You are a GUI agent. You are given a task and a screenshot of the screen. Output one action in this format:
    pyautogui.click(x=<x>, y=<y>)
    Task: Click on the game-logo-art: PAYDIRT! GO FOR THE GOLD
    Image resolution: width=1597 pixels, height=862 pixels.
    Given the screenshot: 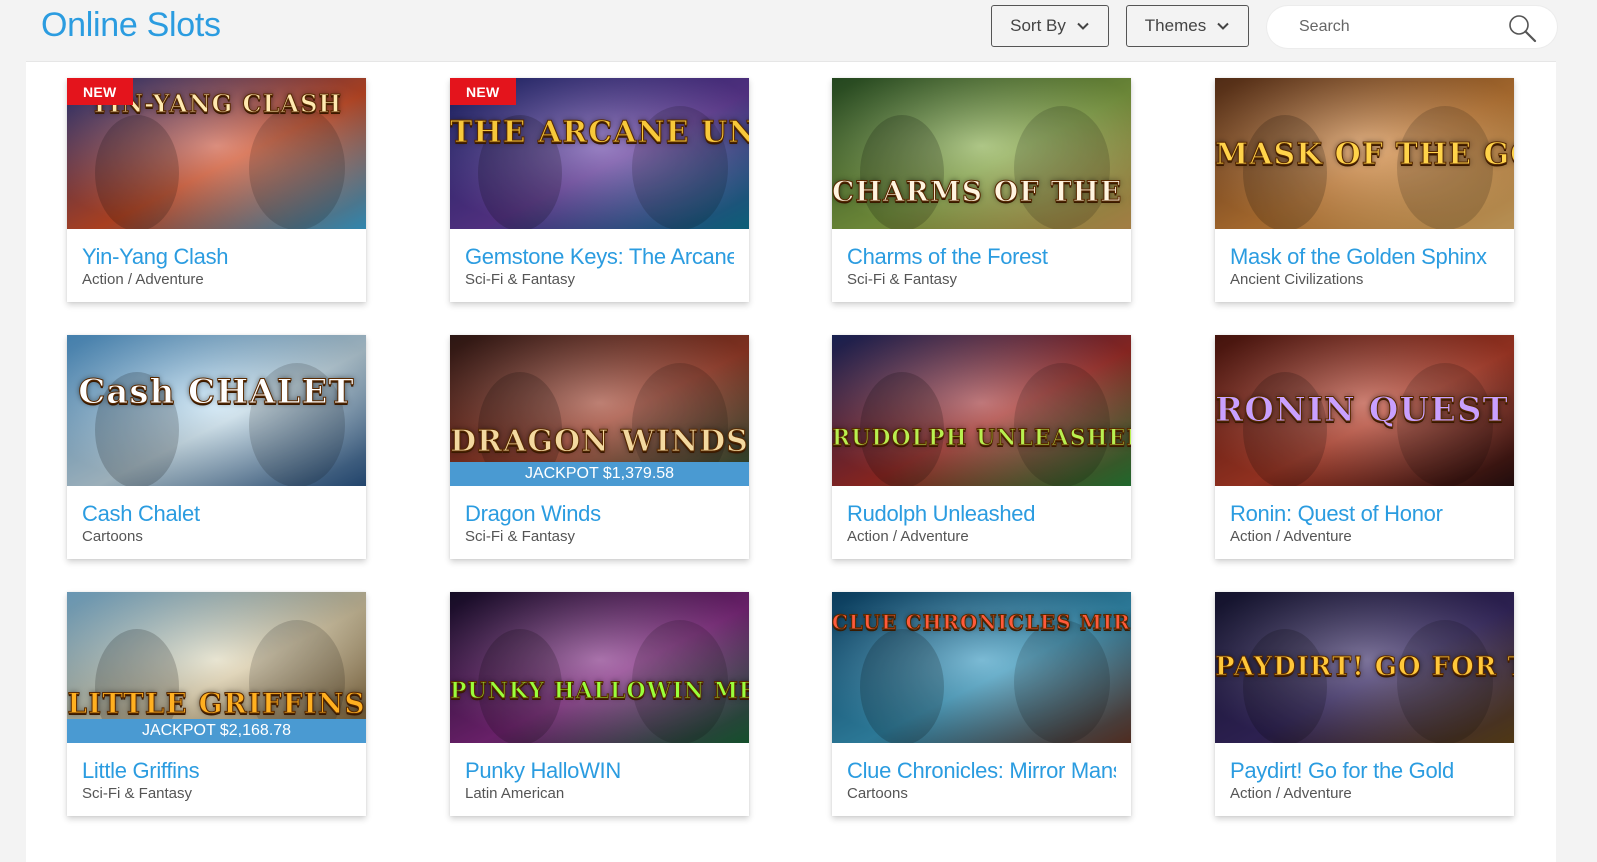 What is the action you would take?
    pyautogui.click(x=1364, y=667)
    